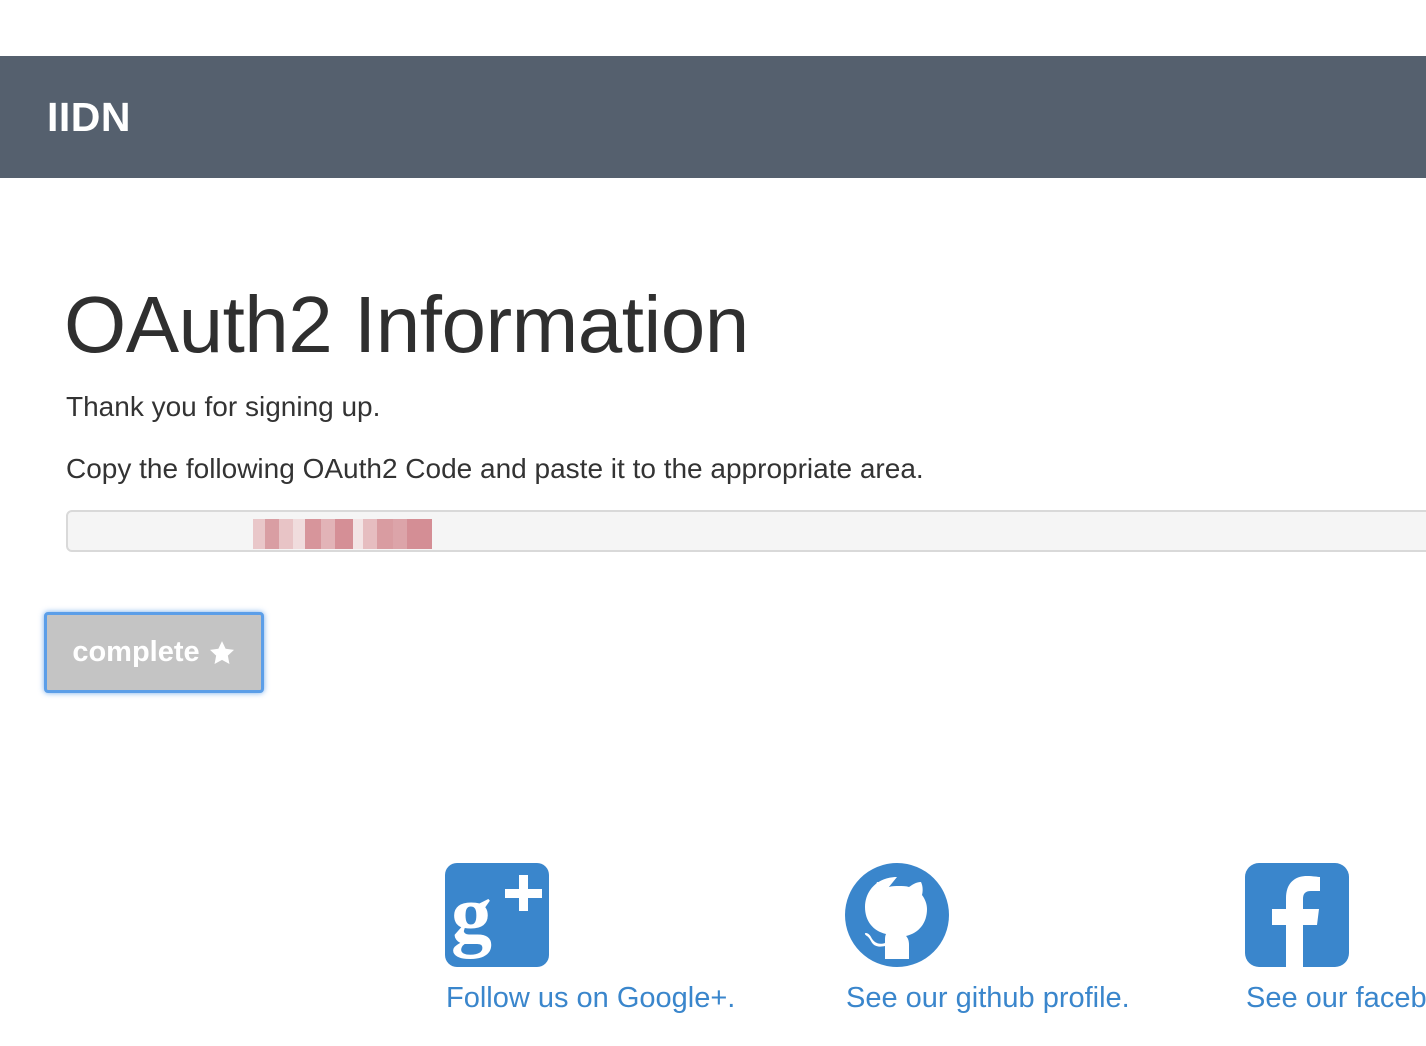 The image size is (1426, 1046). What do you see at coordinates (471, 913) in the screenshot?
I see `svg-text: g` at bounding box center [471, 913].